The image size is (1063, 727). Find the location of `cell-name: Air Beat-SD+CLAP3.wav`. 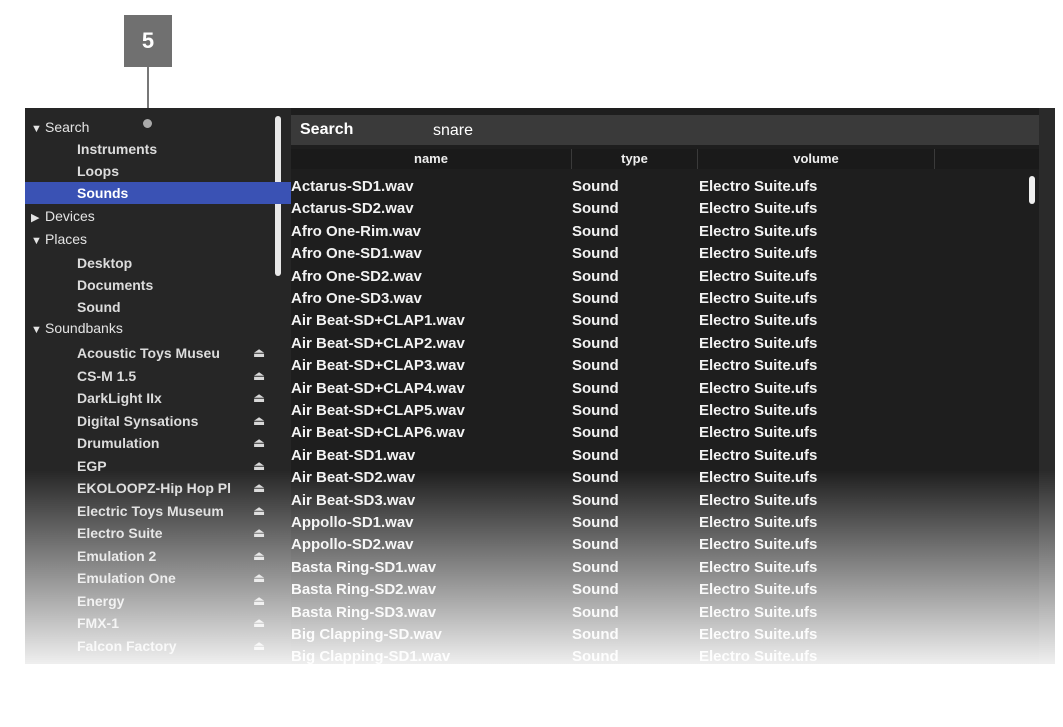

cell-name: Air Beat-SD+CLAP3.wav is located at coordinates (378, 366).